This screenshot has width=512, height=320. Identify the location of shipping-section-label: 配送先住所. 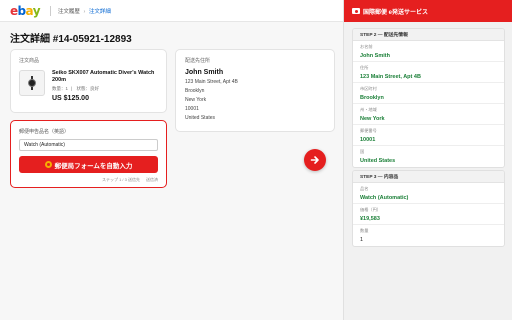
(198, 61).